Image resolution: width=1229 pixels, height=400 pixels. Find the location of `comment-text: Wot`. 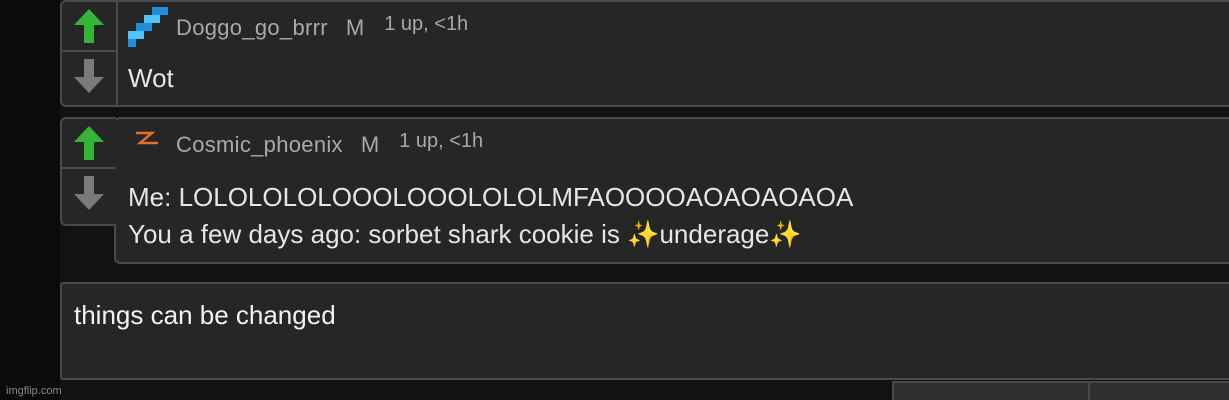

comment-text: Wot is located at coordinates (151, 78).